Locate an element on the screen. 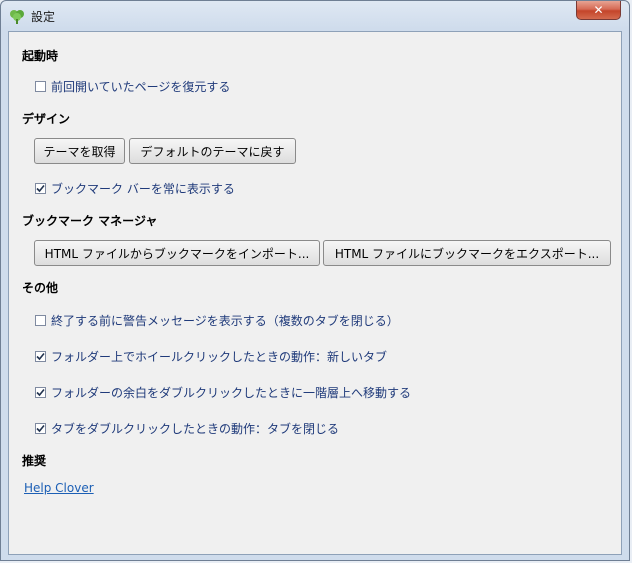 The width and height of the screenshot is (632, 563). show-bookmark-bar-checkbox is located at coordinates (40, 188).